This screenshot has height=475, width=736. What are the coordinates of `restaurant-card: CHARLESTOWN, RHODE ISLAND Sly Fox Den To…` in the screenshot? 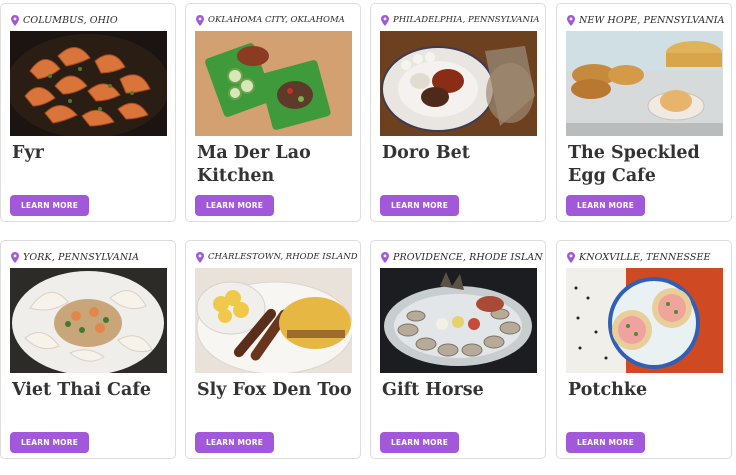 It's located at (273, 349).